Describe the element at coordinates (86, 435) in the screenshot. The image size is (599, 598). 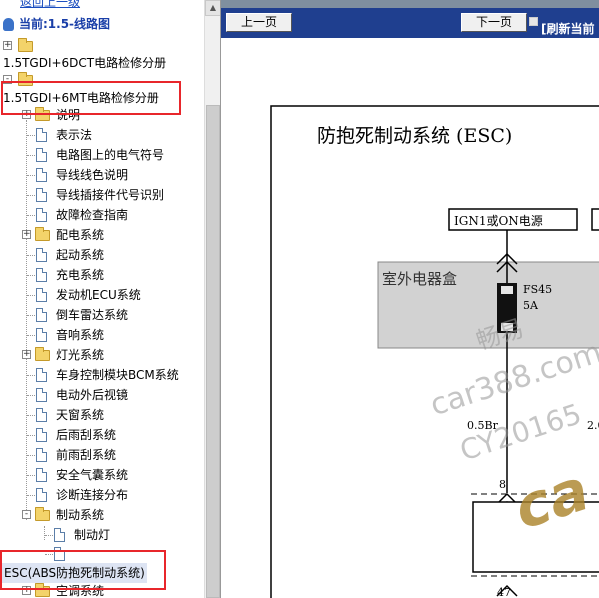
I see `tree-item-label: 后雨刮系统` at that location.